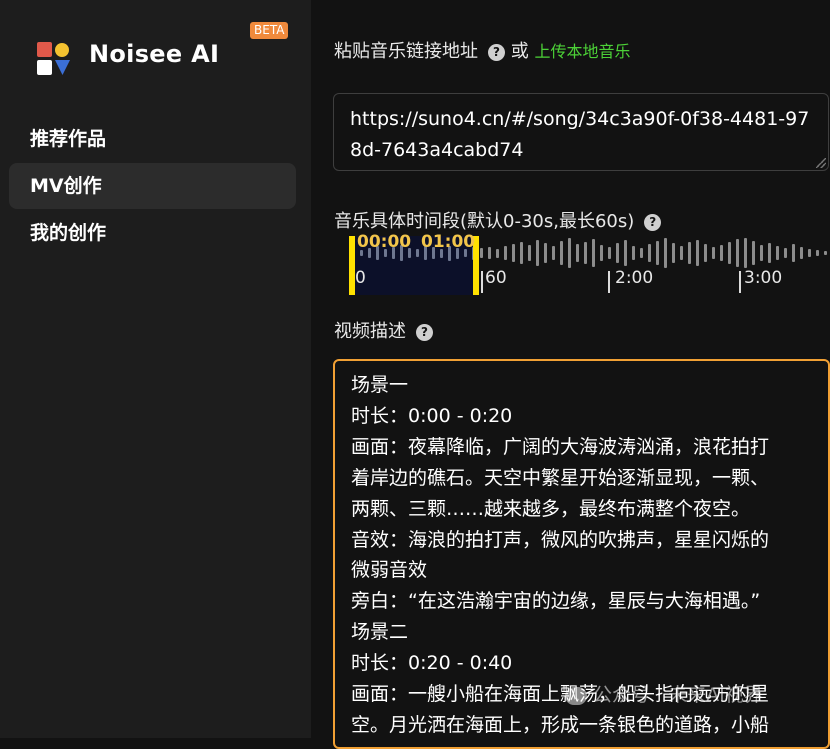 The height and width of the screenshot is (749, 830). What do you see at coordinates (53, 58) in the screenshot?
I see `noisee-logo` at bounding box center [53, 58].